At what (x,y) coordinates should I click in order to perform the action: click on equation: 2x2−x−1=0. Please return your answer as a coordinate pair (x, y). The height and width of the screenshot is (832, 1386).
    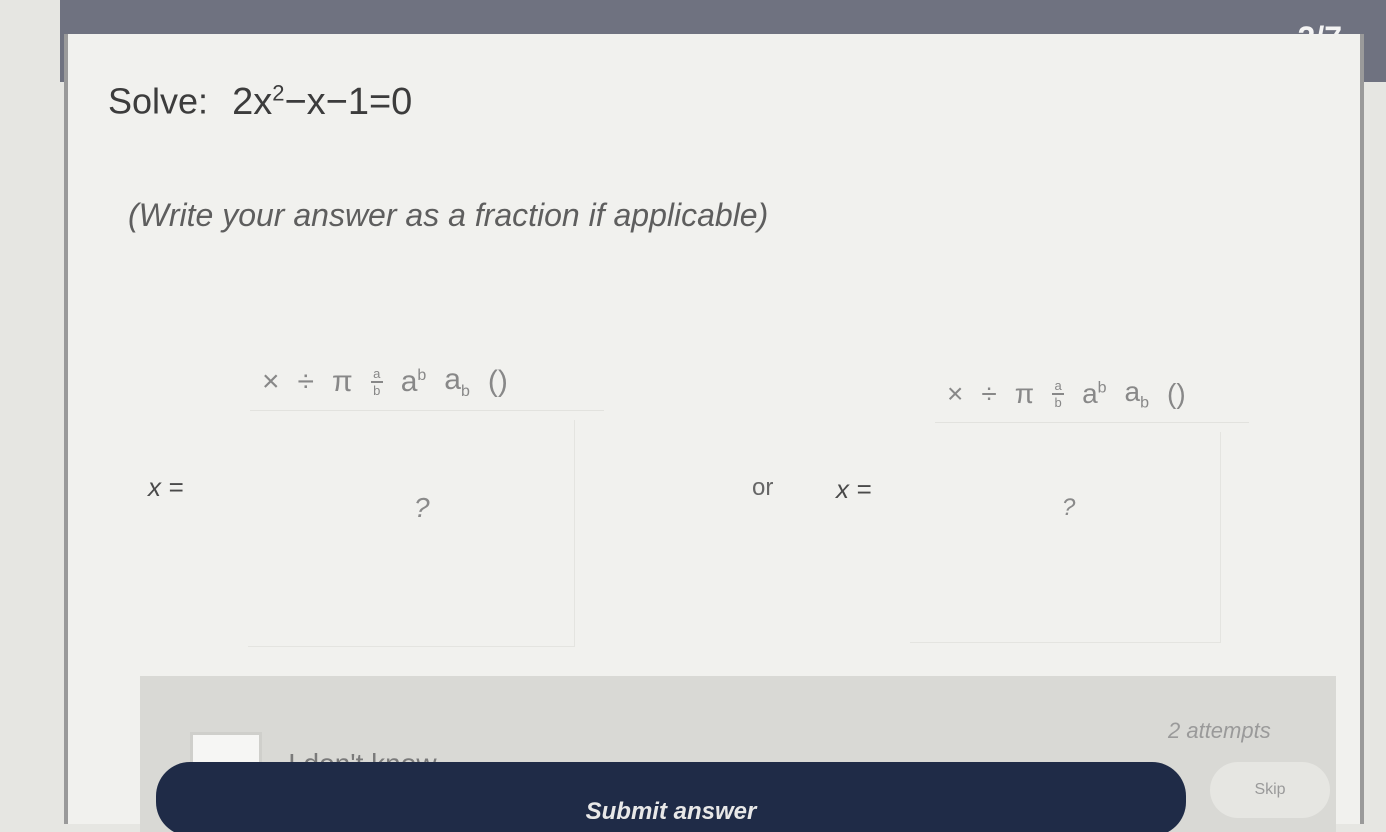
    Looking at the image, I should click on (322, 101).